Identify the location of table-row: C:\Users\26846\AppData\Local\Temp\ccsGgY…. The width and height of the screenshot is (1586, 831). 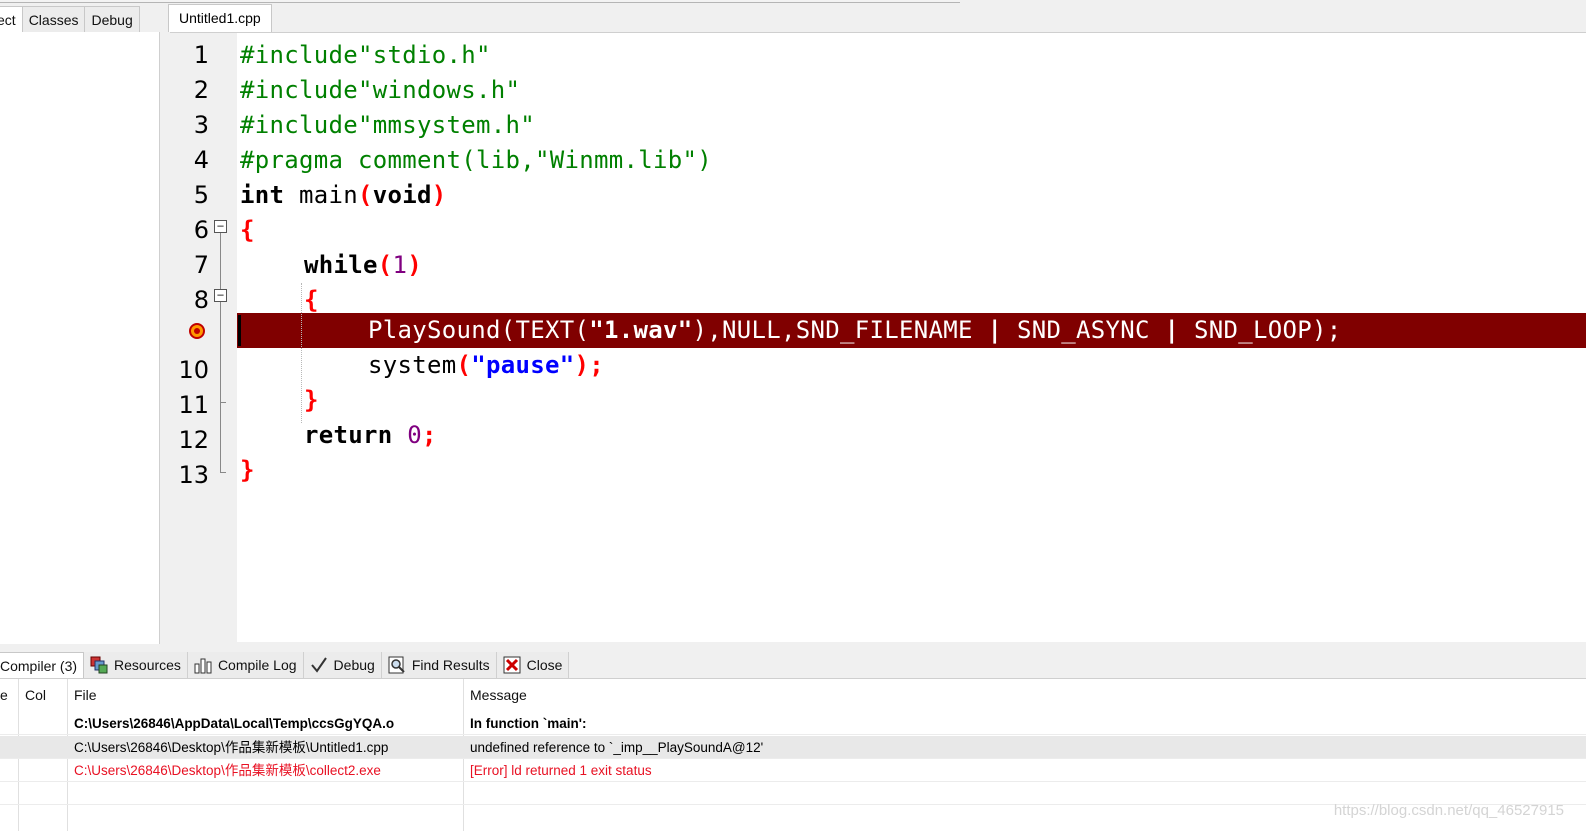
(793, 723).